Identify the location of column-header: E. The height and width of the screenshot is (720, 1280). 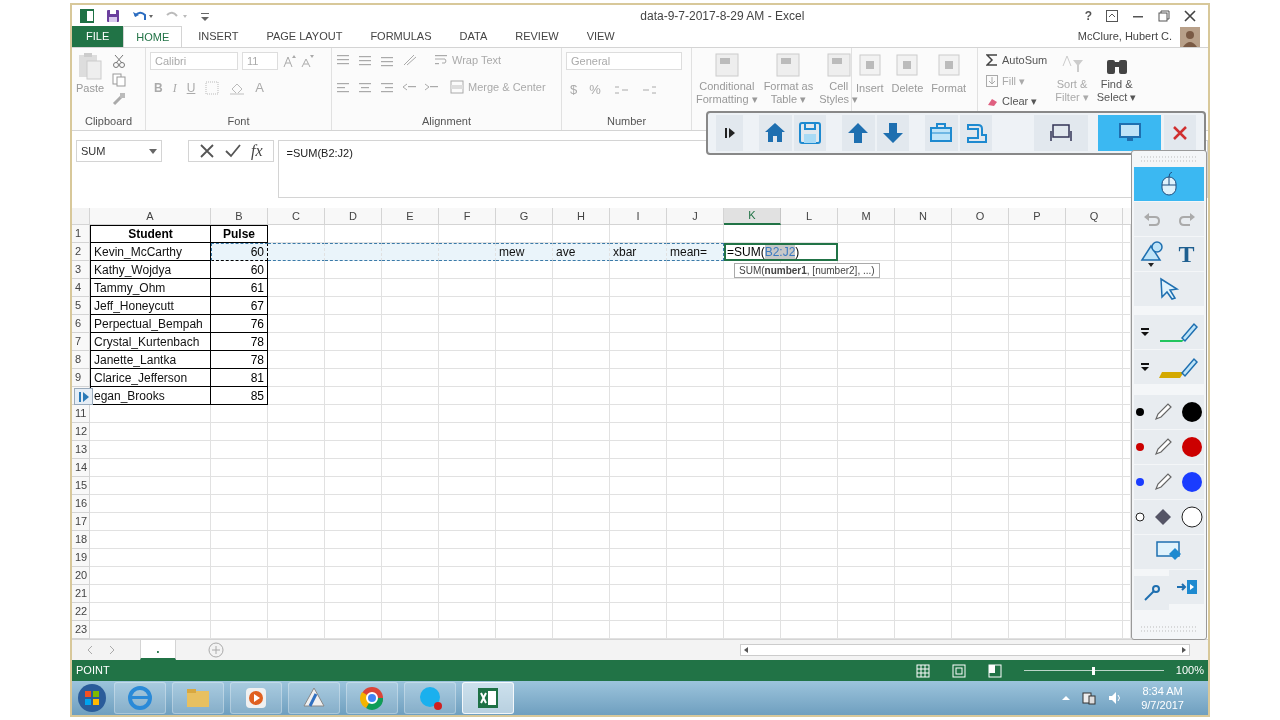
(410, 216).